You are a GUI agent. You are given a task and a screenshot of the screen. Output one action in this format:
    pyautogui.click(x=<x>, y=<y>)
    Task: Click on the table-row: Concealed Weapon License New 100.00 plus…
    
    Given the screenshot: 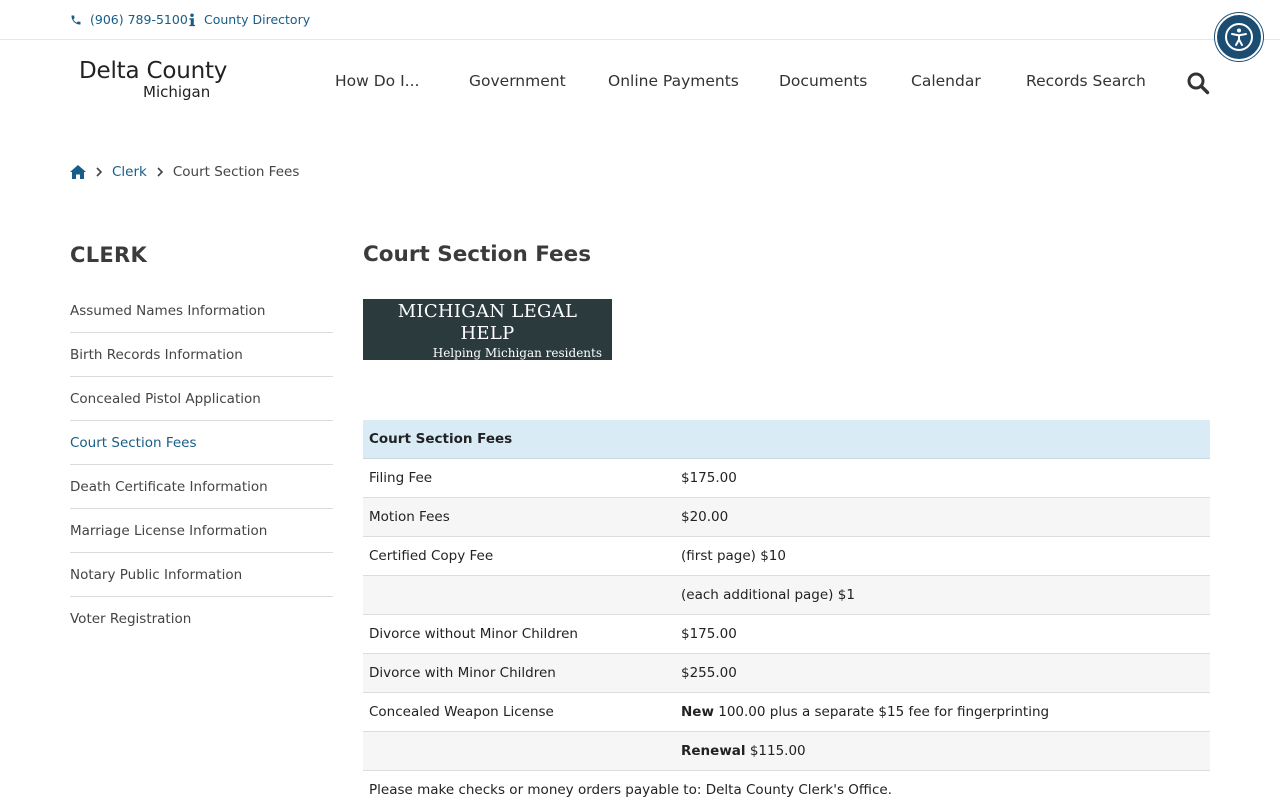 What is the action you would take?
    pyautogui.click(x=786, y=712)
    